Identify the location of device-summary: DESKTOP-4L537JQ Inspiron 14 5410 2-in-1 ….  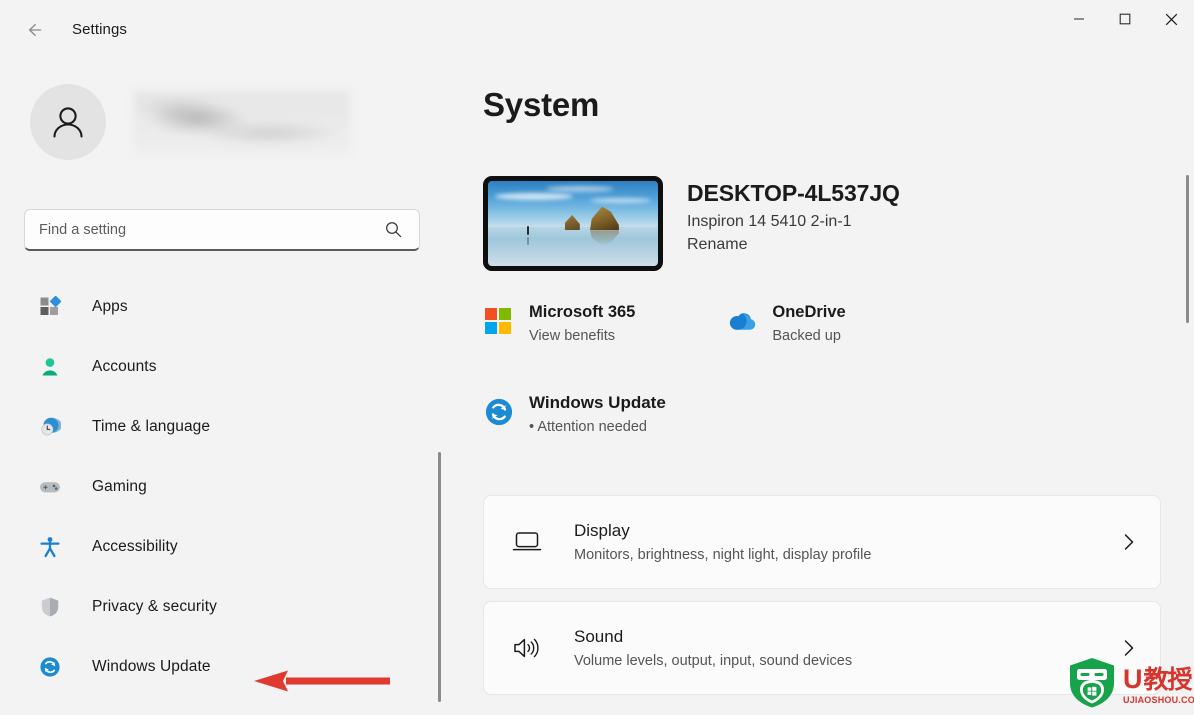
(691, 223).